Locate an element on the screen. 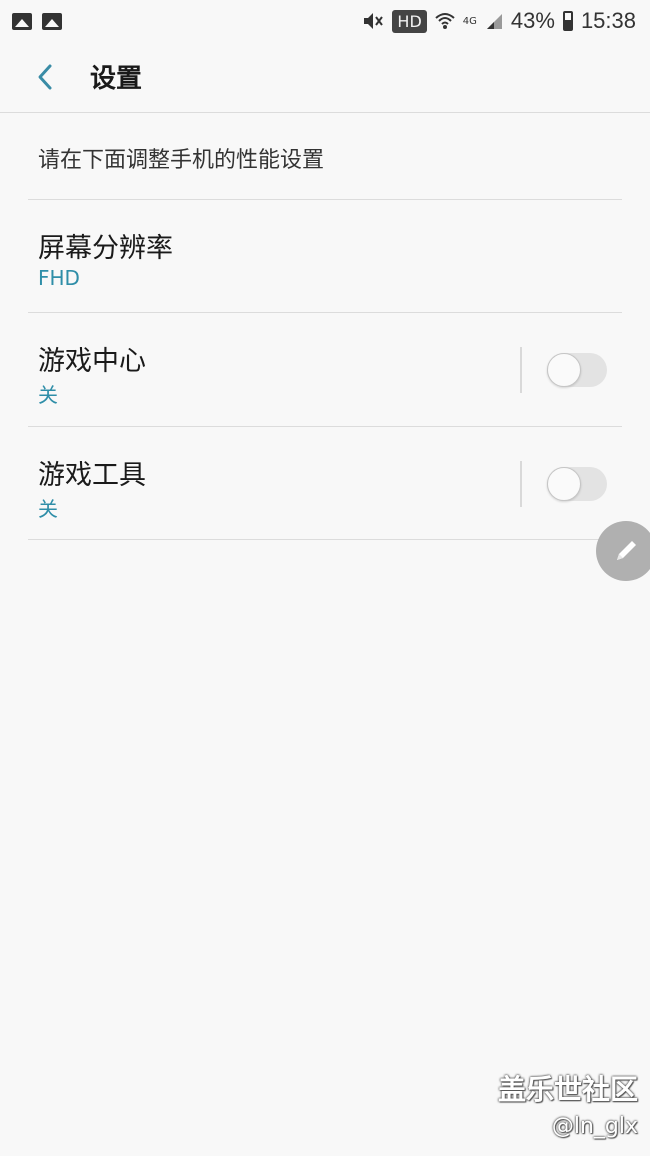  network-type: 4G is located at coordinates (469, 21).